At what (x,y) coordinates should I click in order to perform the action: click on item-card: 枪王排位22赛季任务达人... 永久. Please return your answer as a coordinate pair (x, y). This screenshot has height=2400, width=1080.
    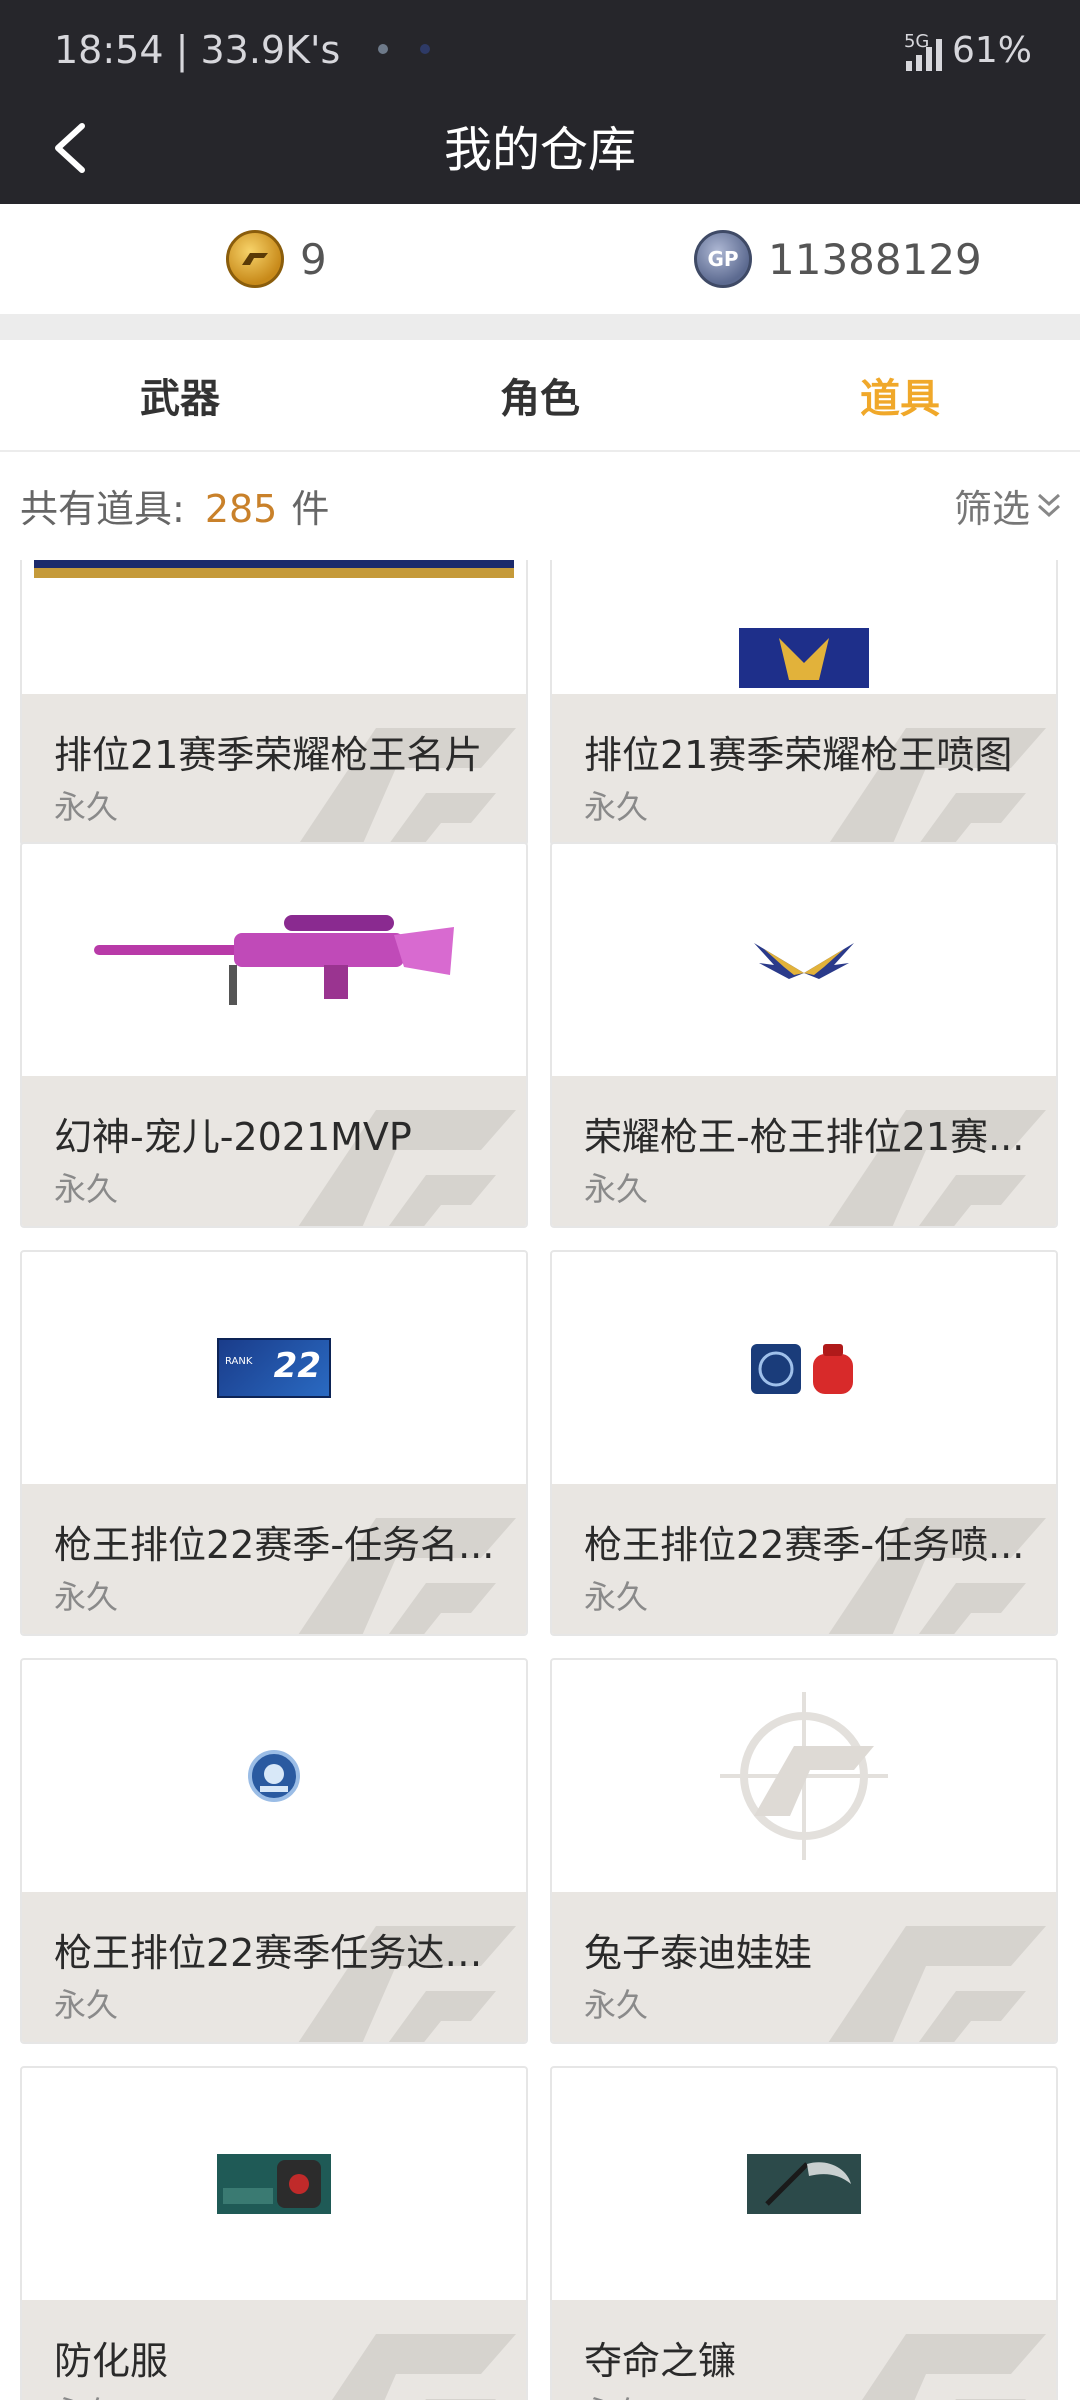
    Looking at the image, I should click on (274, 1851).